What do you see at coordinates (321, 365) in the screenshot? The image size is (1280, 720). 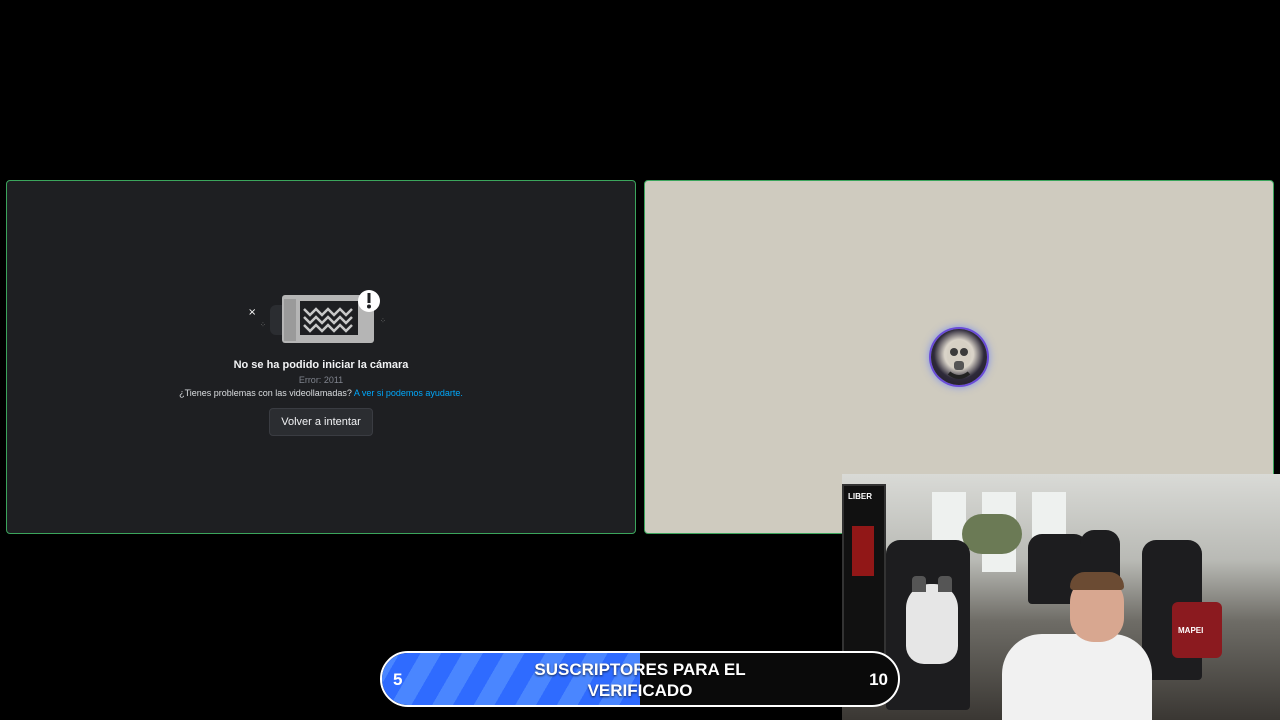 I see `error-title: No se ha podido iniciar la cámara` at bounding box center [321, 365].